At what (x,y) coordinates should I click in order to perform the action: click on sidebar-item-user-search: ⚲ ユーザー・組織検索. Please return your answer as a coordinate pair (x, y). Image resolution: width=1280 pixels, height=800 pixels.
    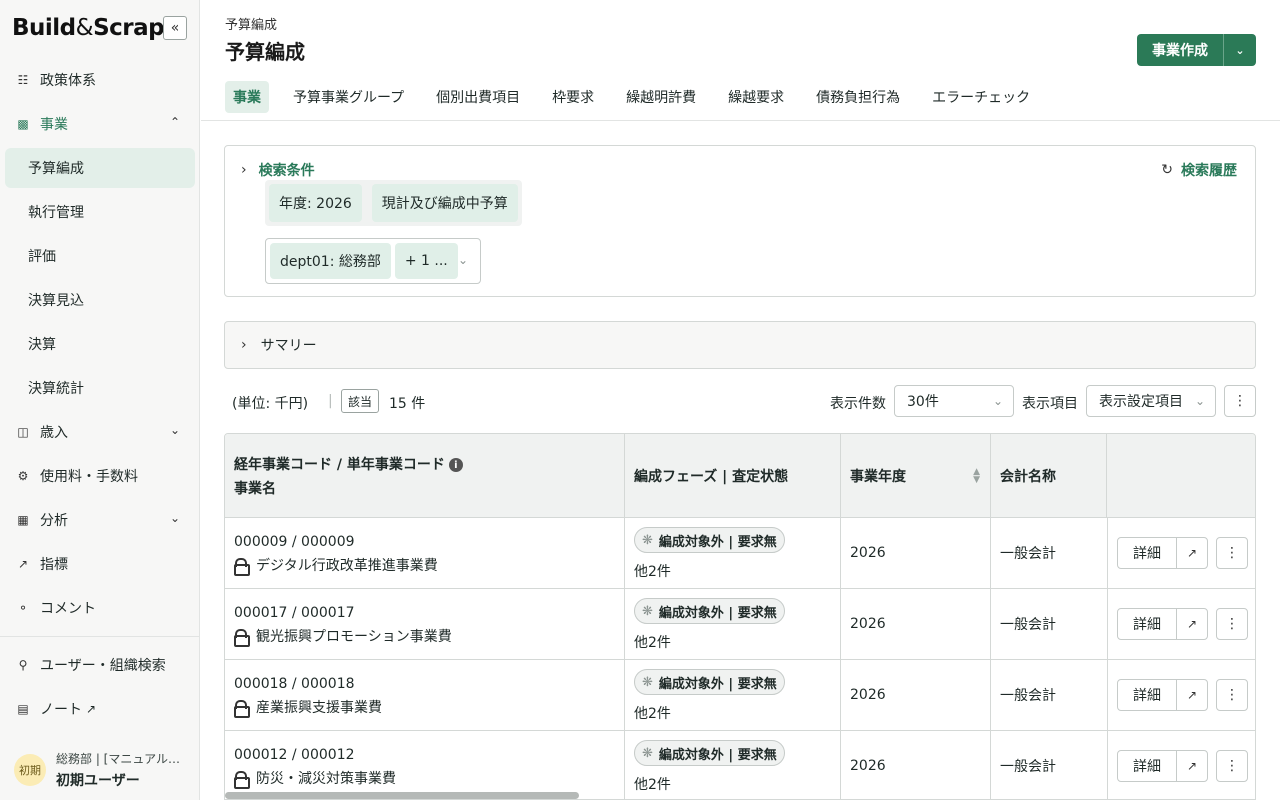
    Looking at the image, I should click on (100, 665).